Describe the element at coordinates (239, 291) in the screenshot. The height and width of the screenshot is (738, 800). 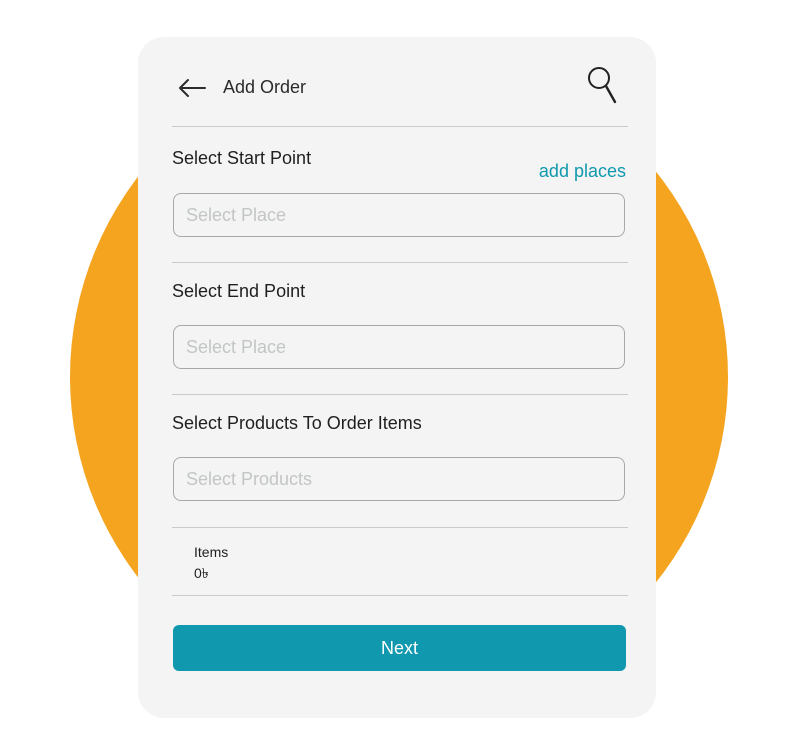
I see `end-point-label: Select End Point` at that location.